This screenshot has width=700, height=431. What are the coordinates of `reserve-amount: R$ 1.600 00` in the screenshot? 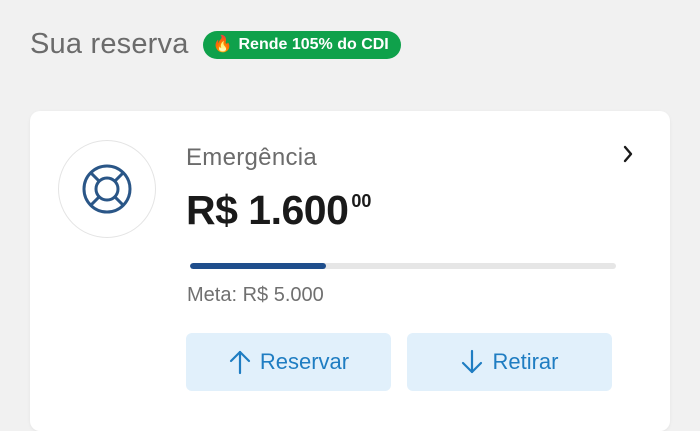 It's located at (278, 210).